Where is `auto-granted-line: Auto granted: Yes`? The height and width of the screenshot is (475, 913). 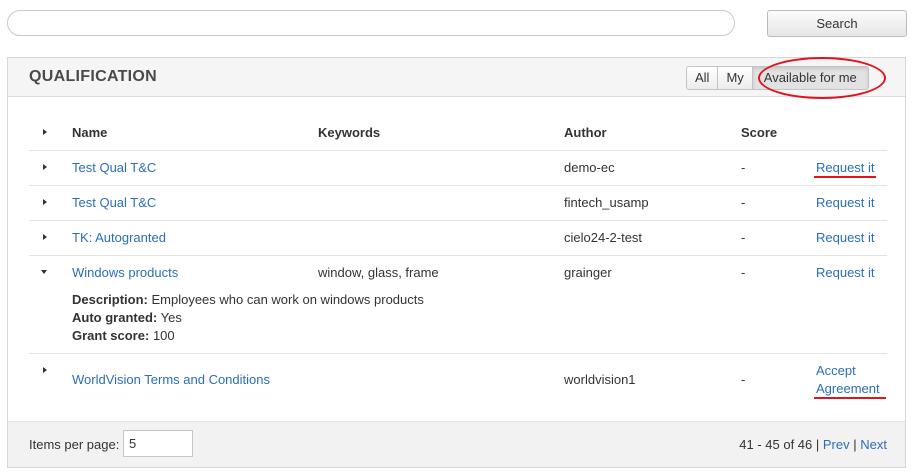 auto-granted-line: Auto granted: Yes is located at coordinates (127, 317).